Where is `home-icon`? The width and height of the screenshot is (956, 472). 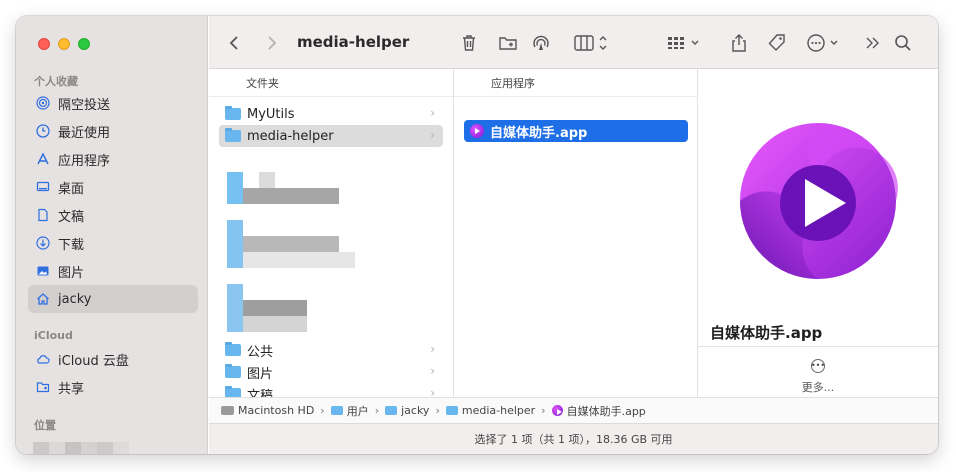
home-icon is located at coordinates (43, 299).